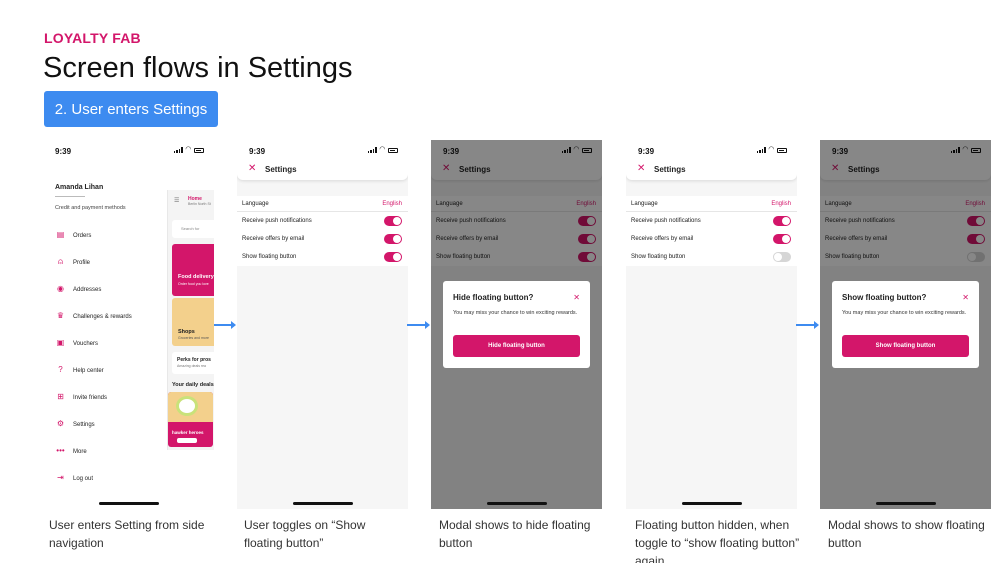  What do you see at coordinates (322, 257) in the screenshot?
I see `floating-row: Show floating button` at bounding box center [322, 257].